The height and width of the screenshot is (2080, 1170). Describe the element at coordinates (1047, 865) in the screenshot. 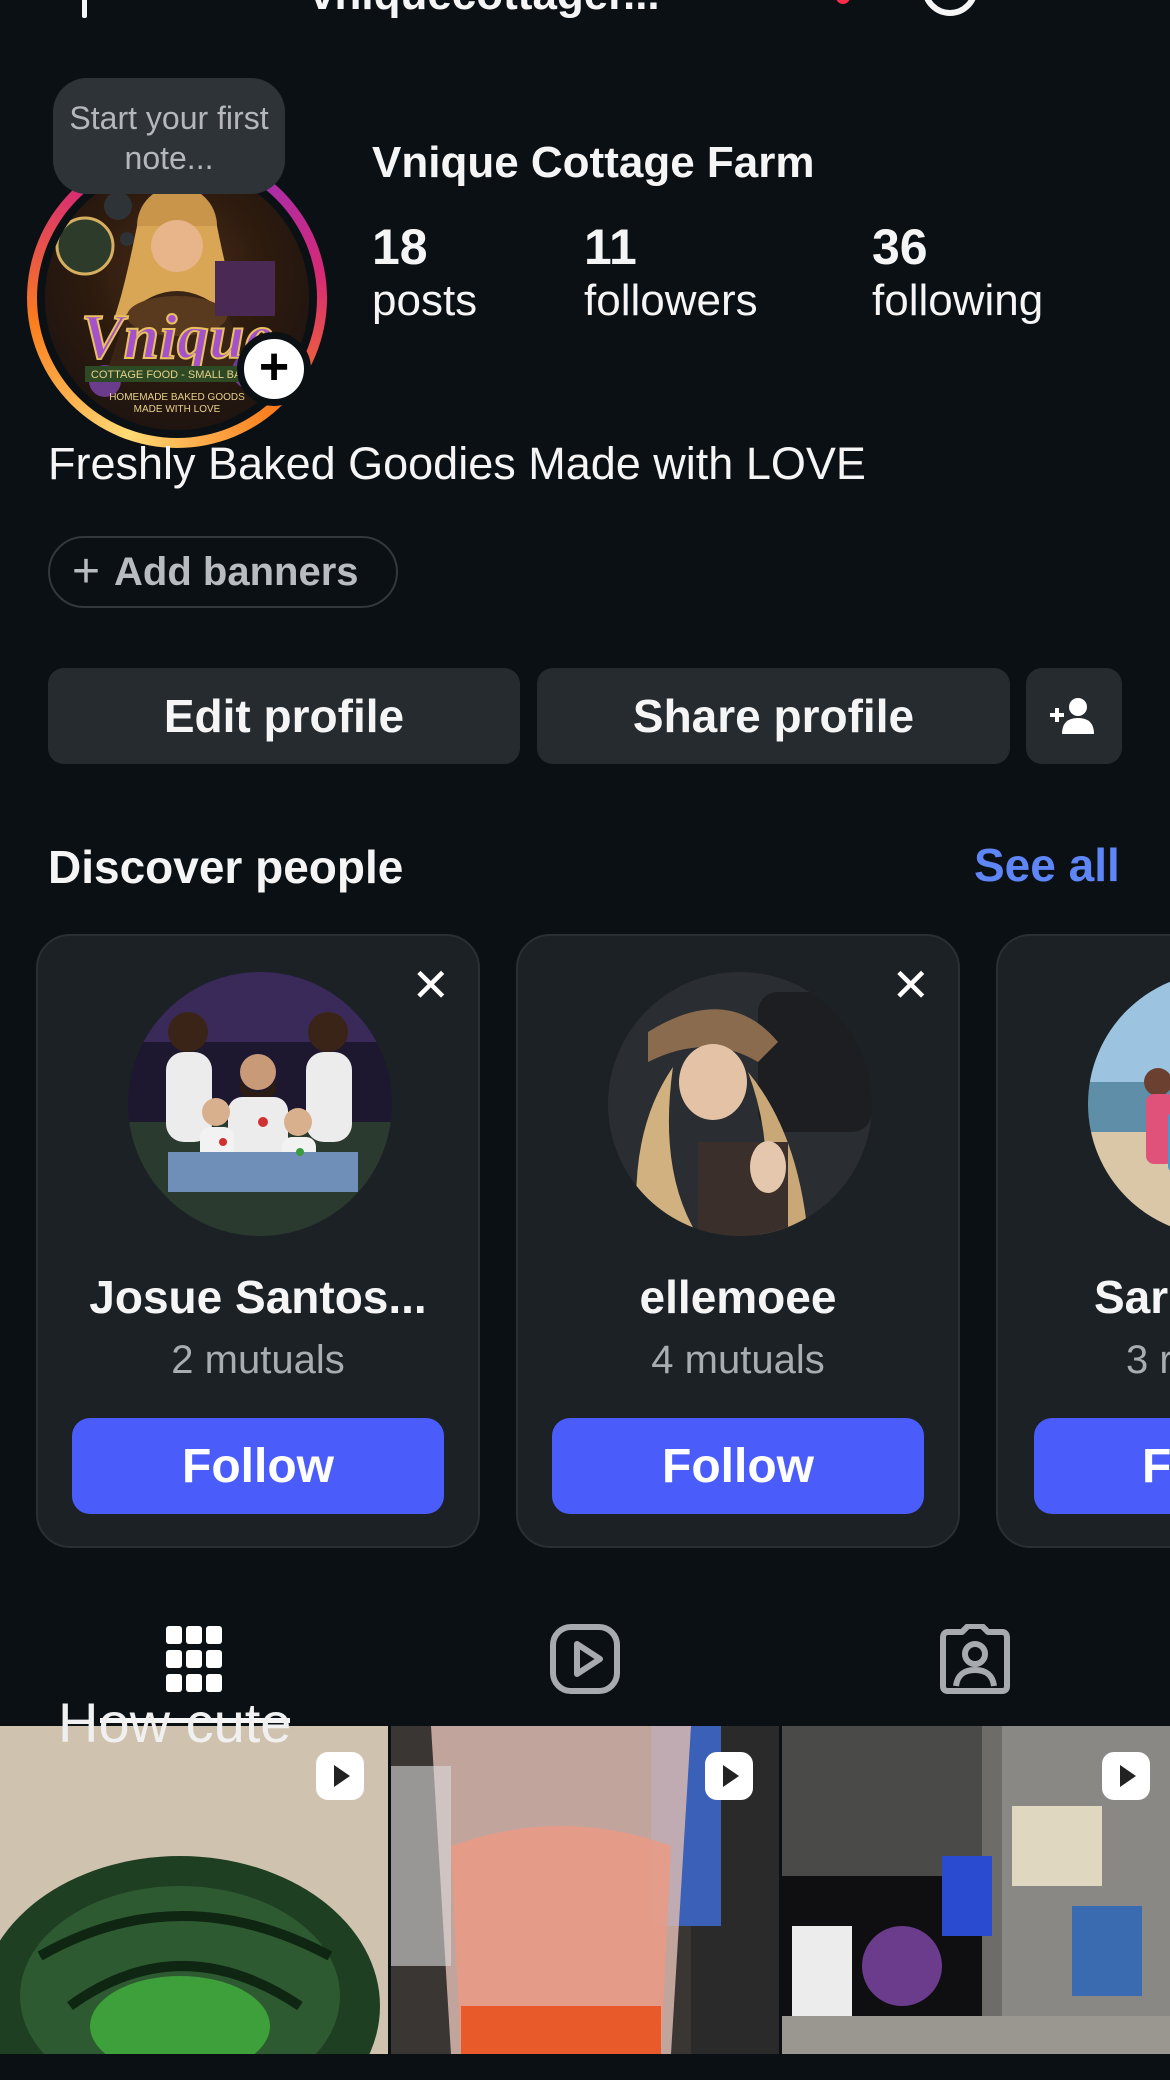

I see `see-all-link: See all` at that location.